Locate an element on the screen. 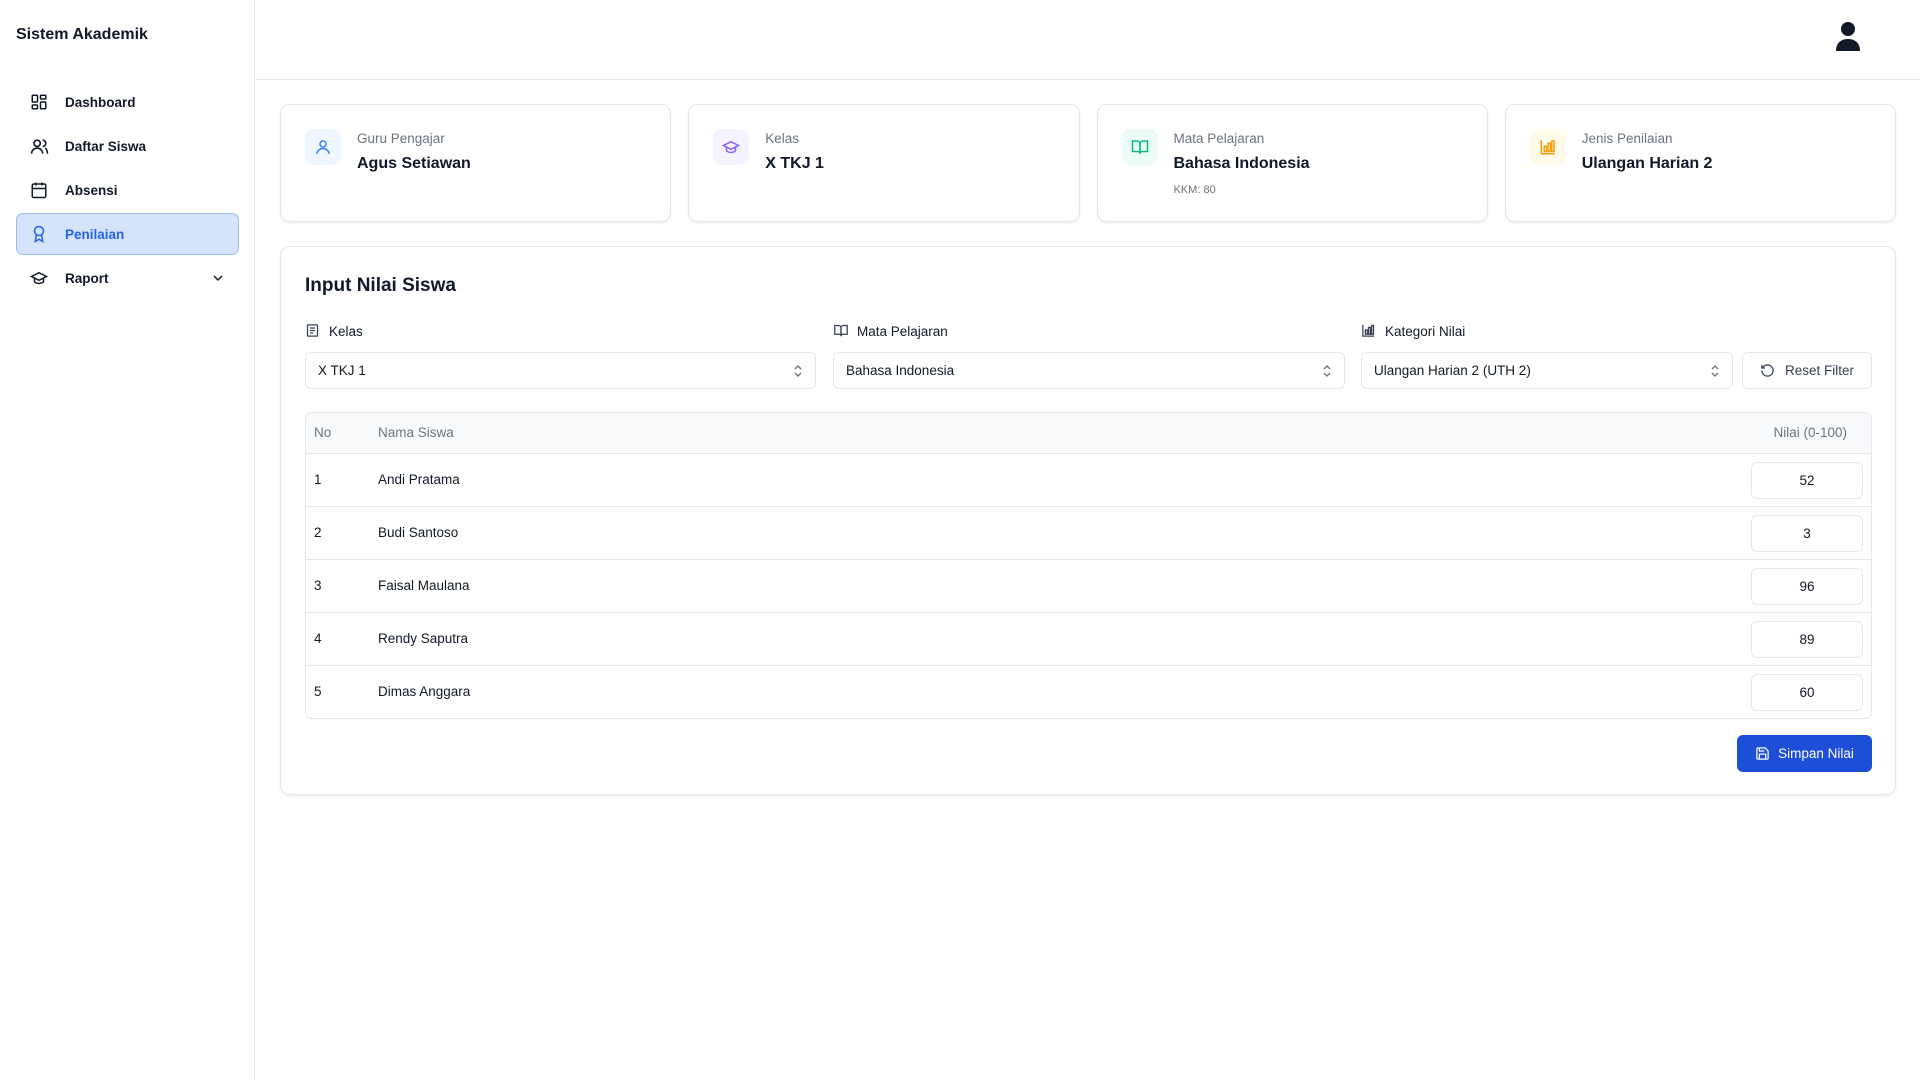  sidebar-item-daftar-siswa: Daftar Siswa is located at coordinates (127, 146).